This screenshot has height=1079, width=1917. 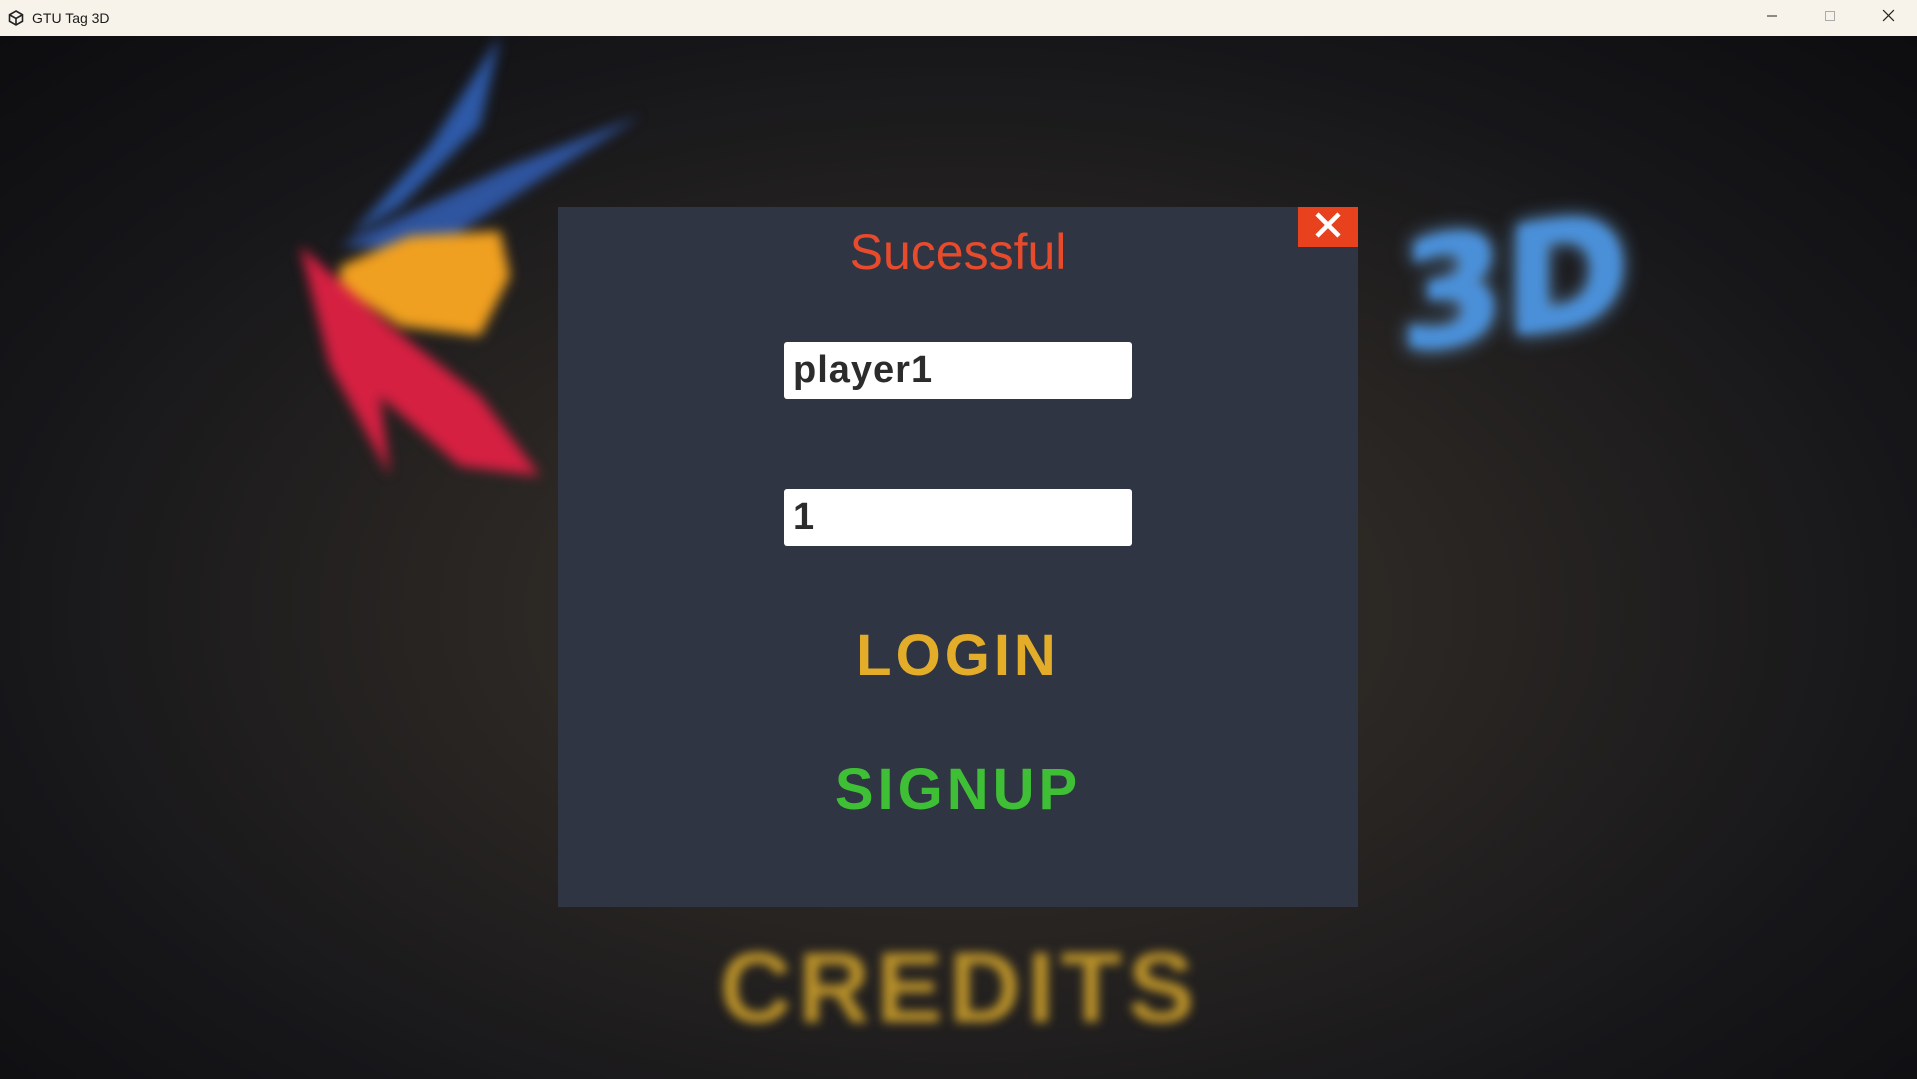 What do you see at coordinates (958, 789) in the screenshot?
I see `signup-button: SIGNUP` at bounding box center [958, 789].